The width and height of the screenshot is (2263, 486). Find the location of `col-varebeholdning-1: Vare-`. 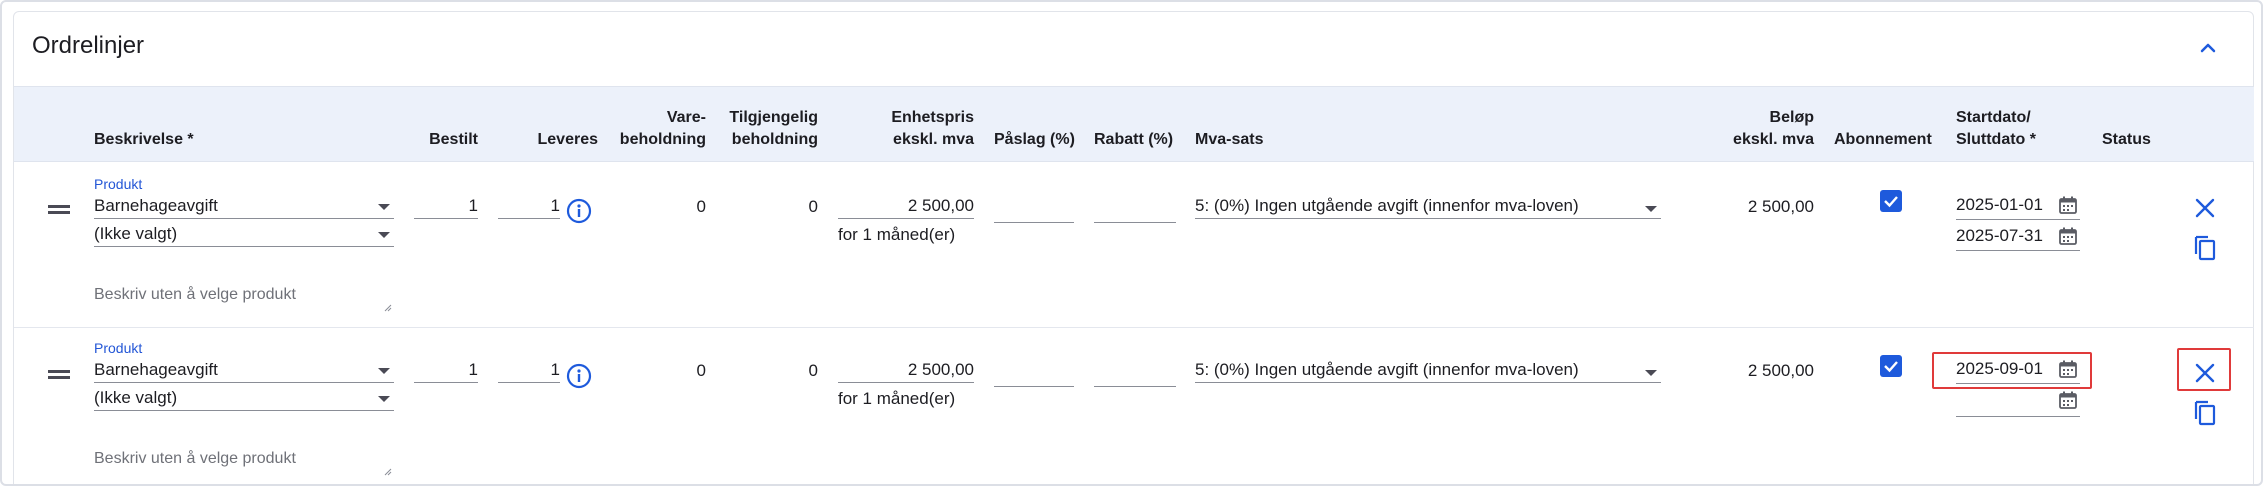

col-varebeholdning-1: Vare- is located at coordinates (686, 117).